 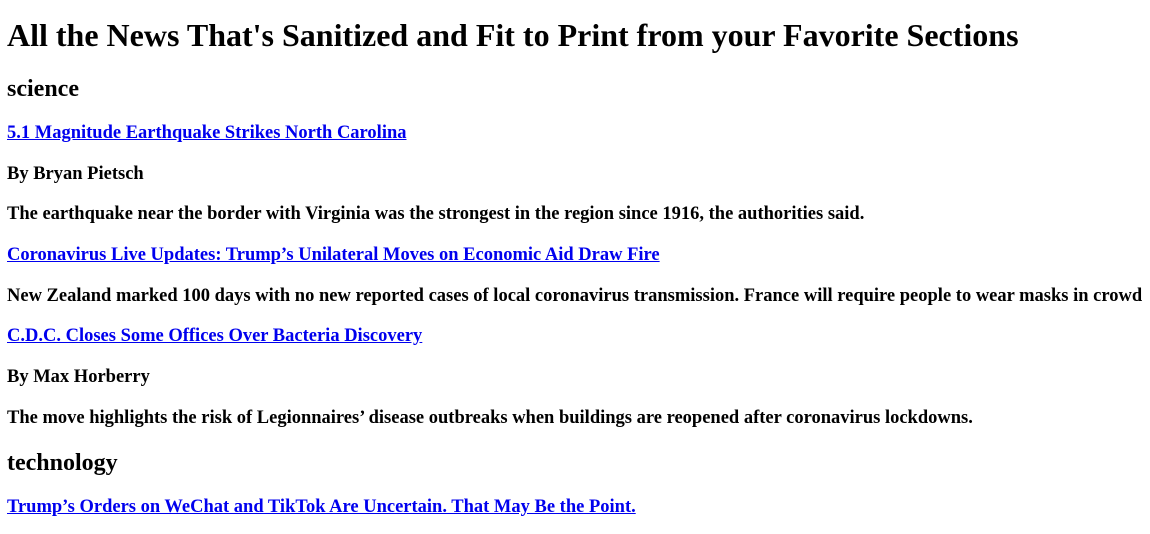 What do you see at coordinates (62, 463) in the screenshot?
I see `section-heading-technology: technology` at bounding box center [62, 463].